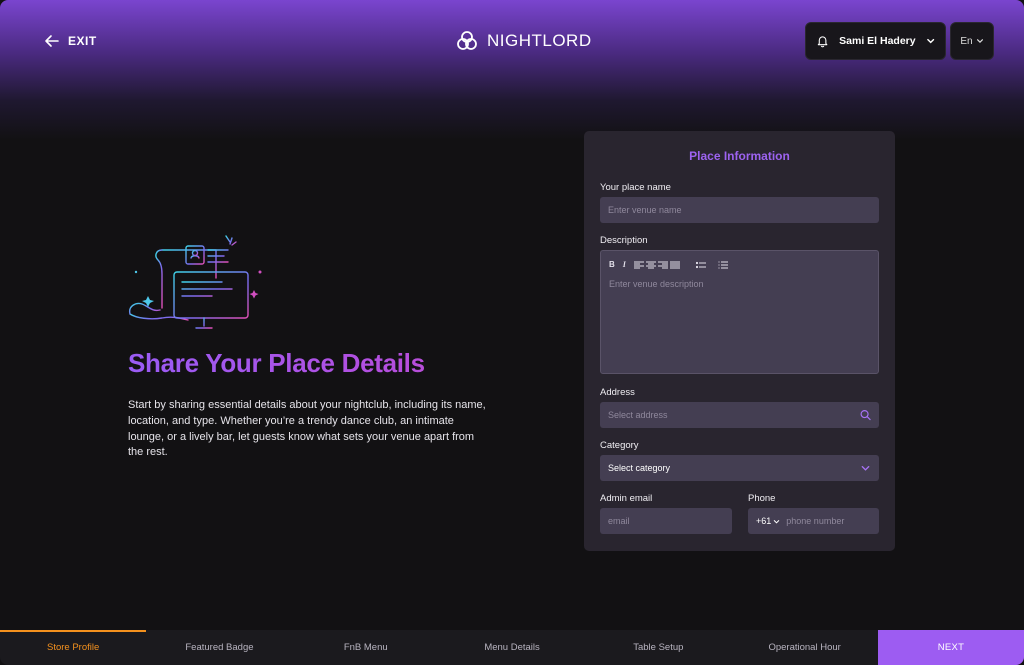  I want to click on numbered-list-icon, so click(723, 265).